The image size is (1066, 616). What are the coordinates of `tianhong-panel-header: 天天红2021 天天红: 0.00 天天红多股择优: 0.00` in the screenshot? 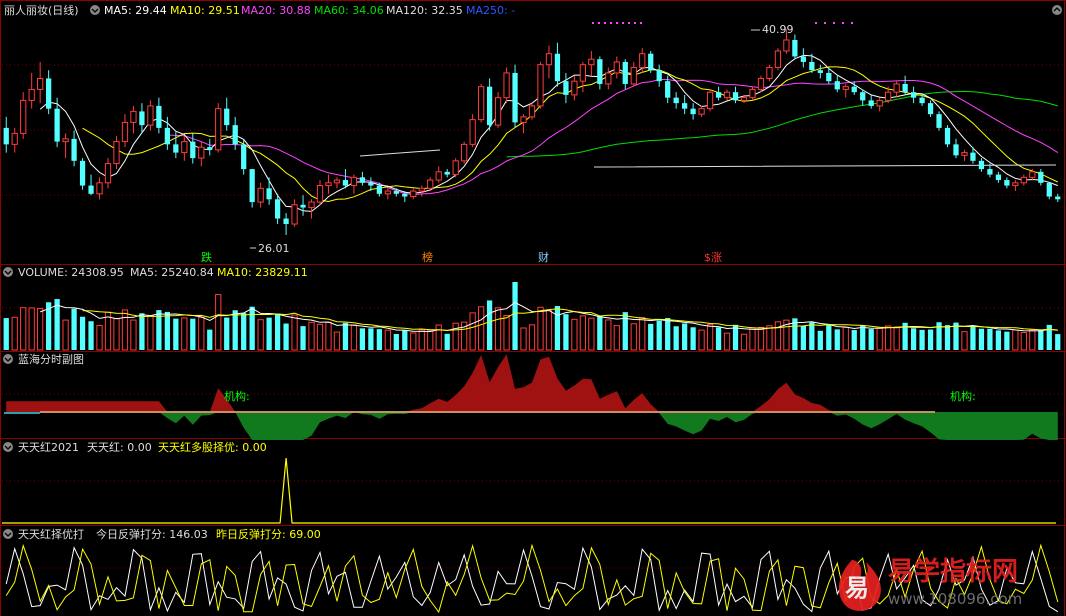 It's located at (135, 447).